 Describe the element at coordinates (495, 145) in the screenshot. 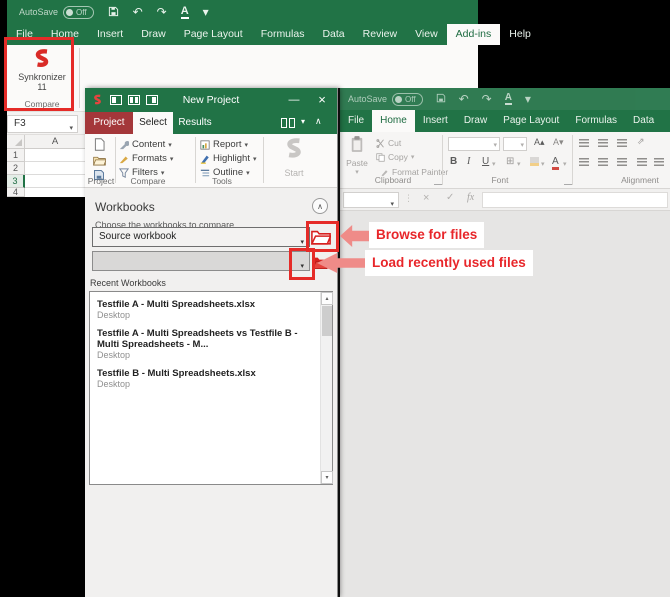

I see `font-name-dropdown-icon: ▾` at that location.